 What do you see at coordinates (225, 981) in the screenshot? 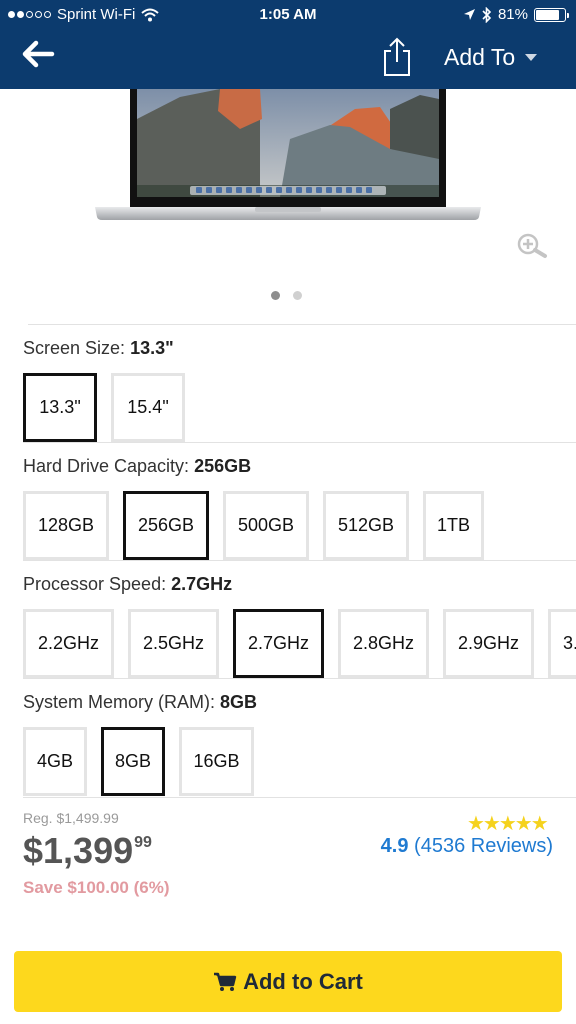
I see `cart-icon` at bounding box center [225, 981].